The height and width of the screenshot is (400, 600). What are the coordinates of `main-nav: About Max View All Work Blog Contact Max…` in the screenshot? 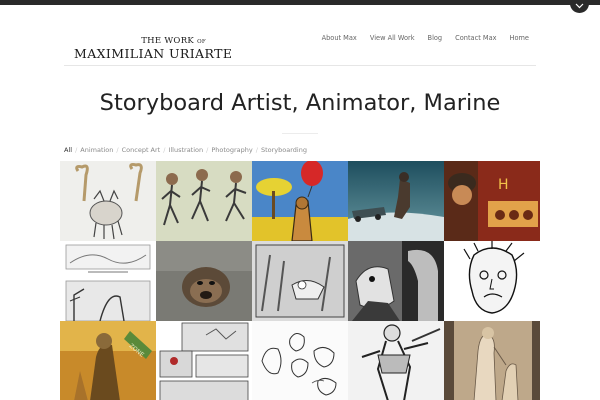 It's located at (425, 38).